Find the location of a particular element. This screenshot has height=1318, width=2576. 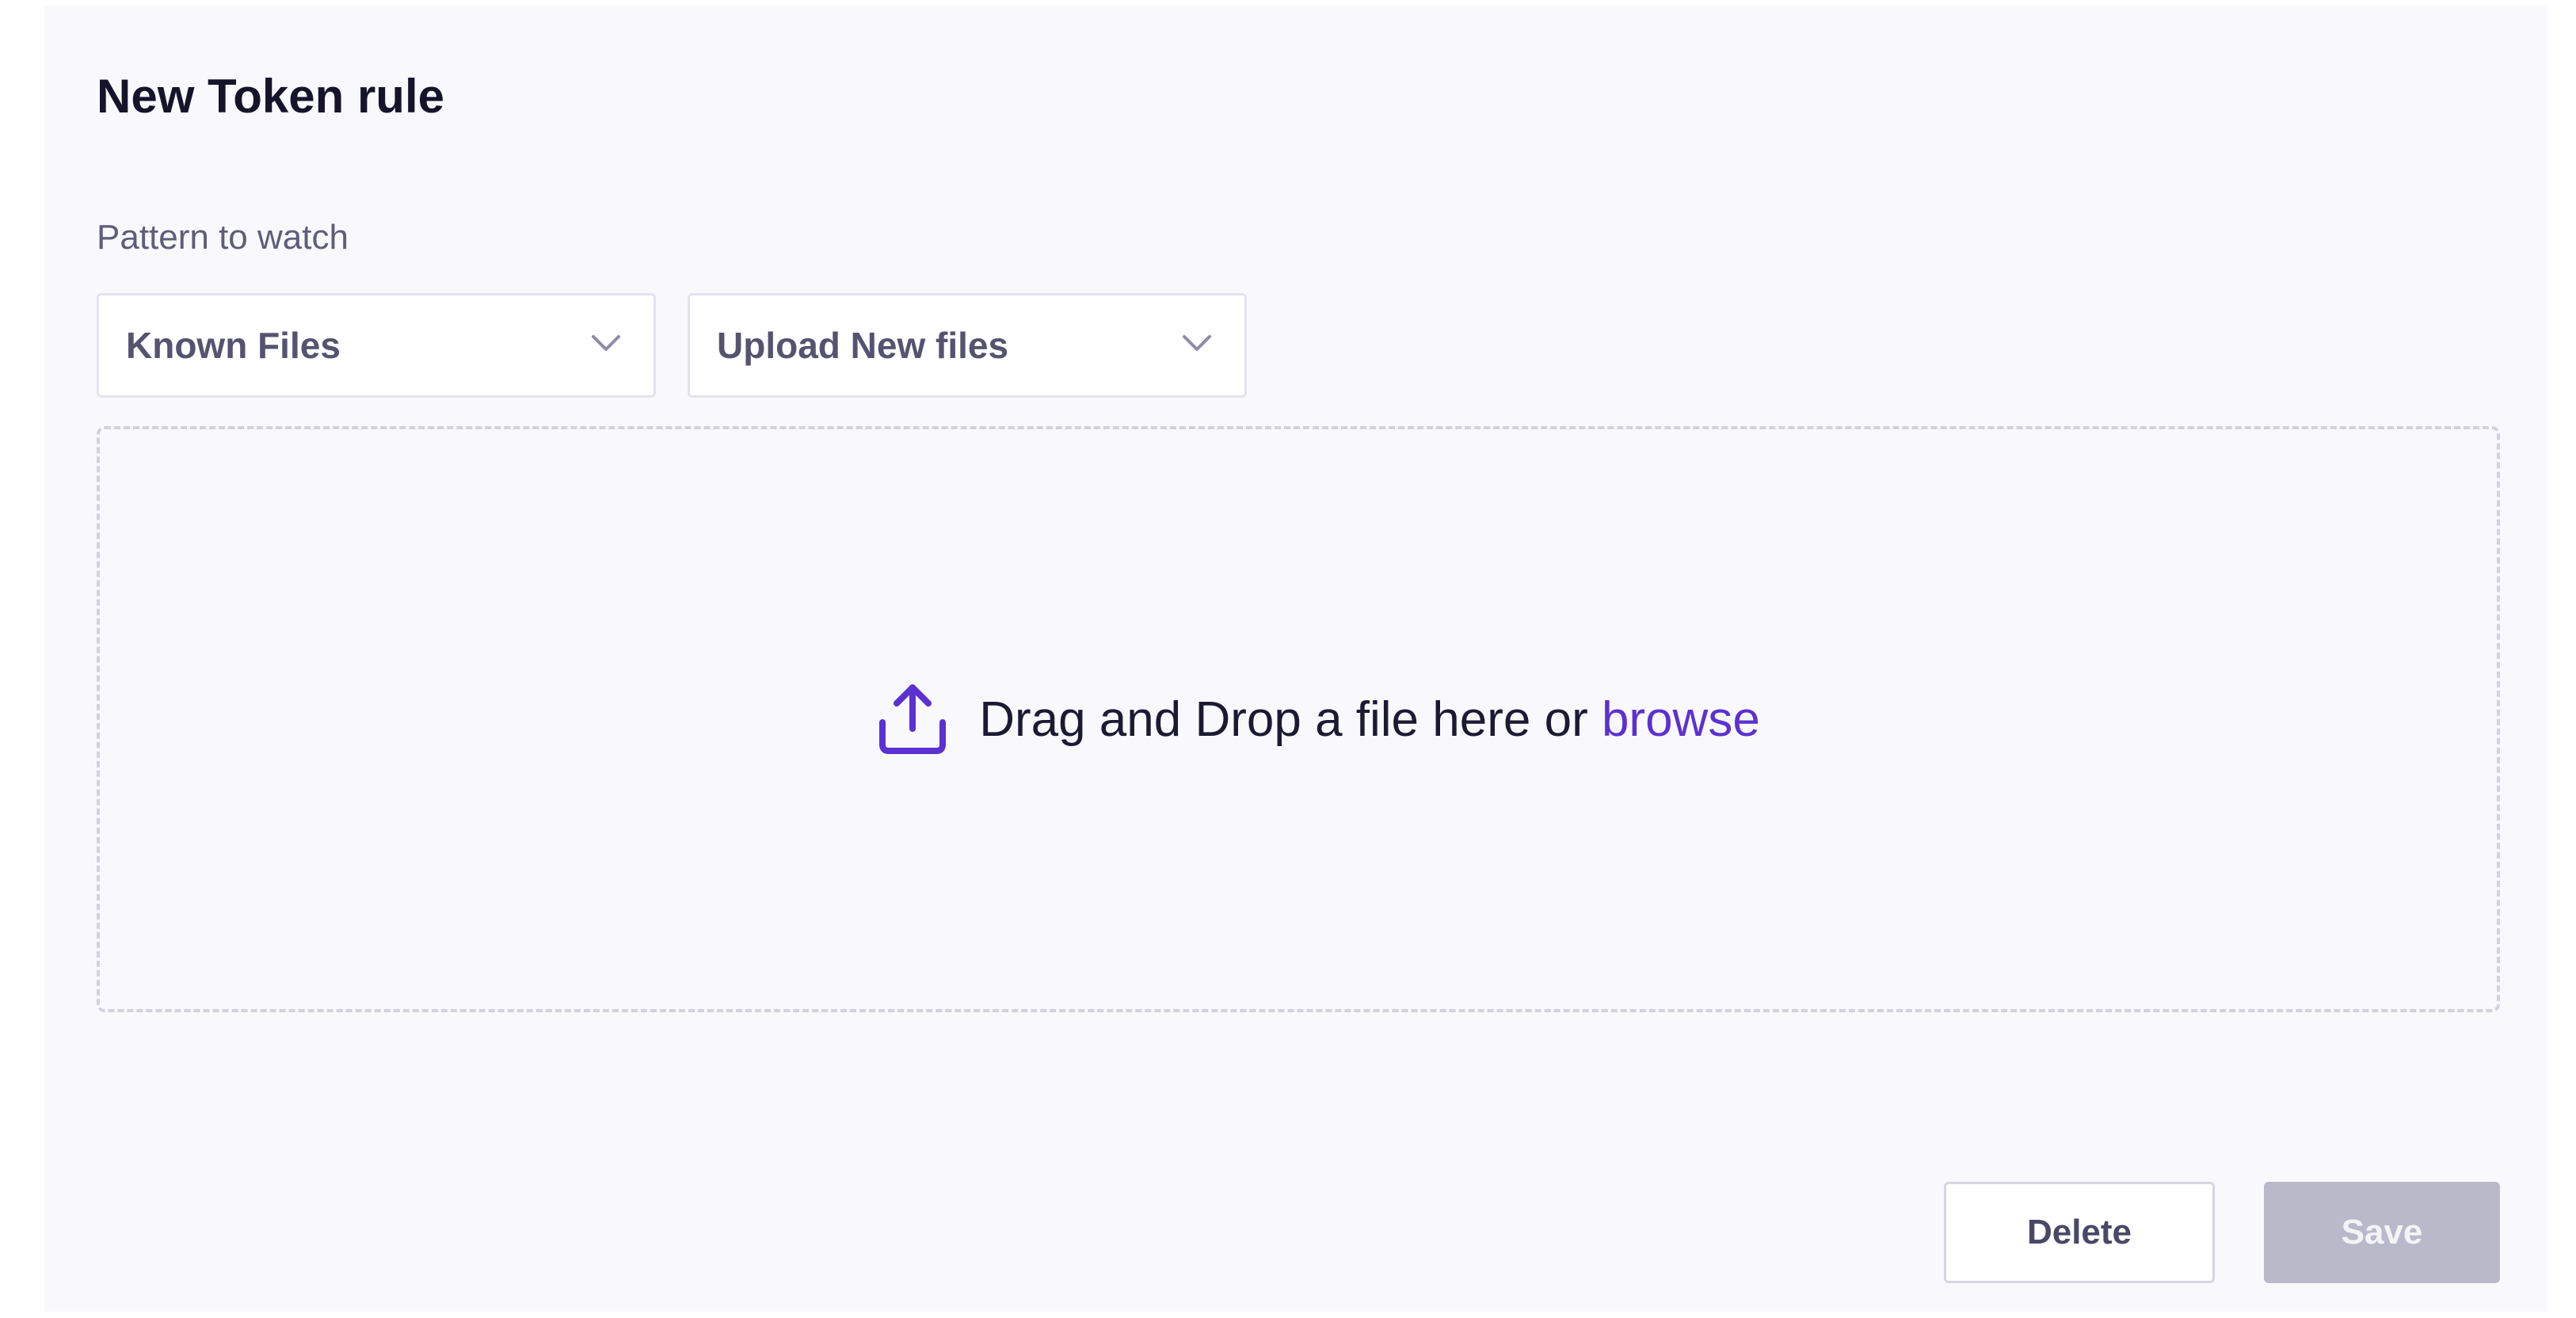

known-files-select: Known Files is located at coordinates (377, 345).